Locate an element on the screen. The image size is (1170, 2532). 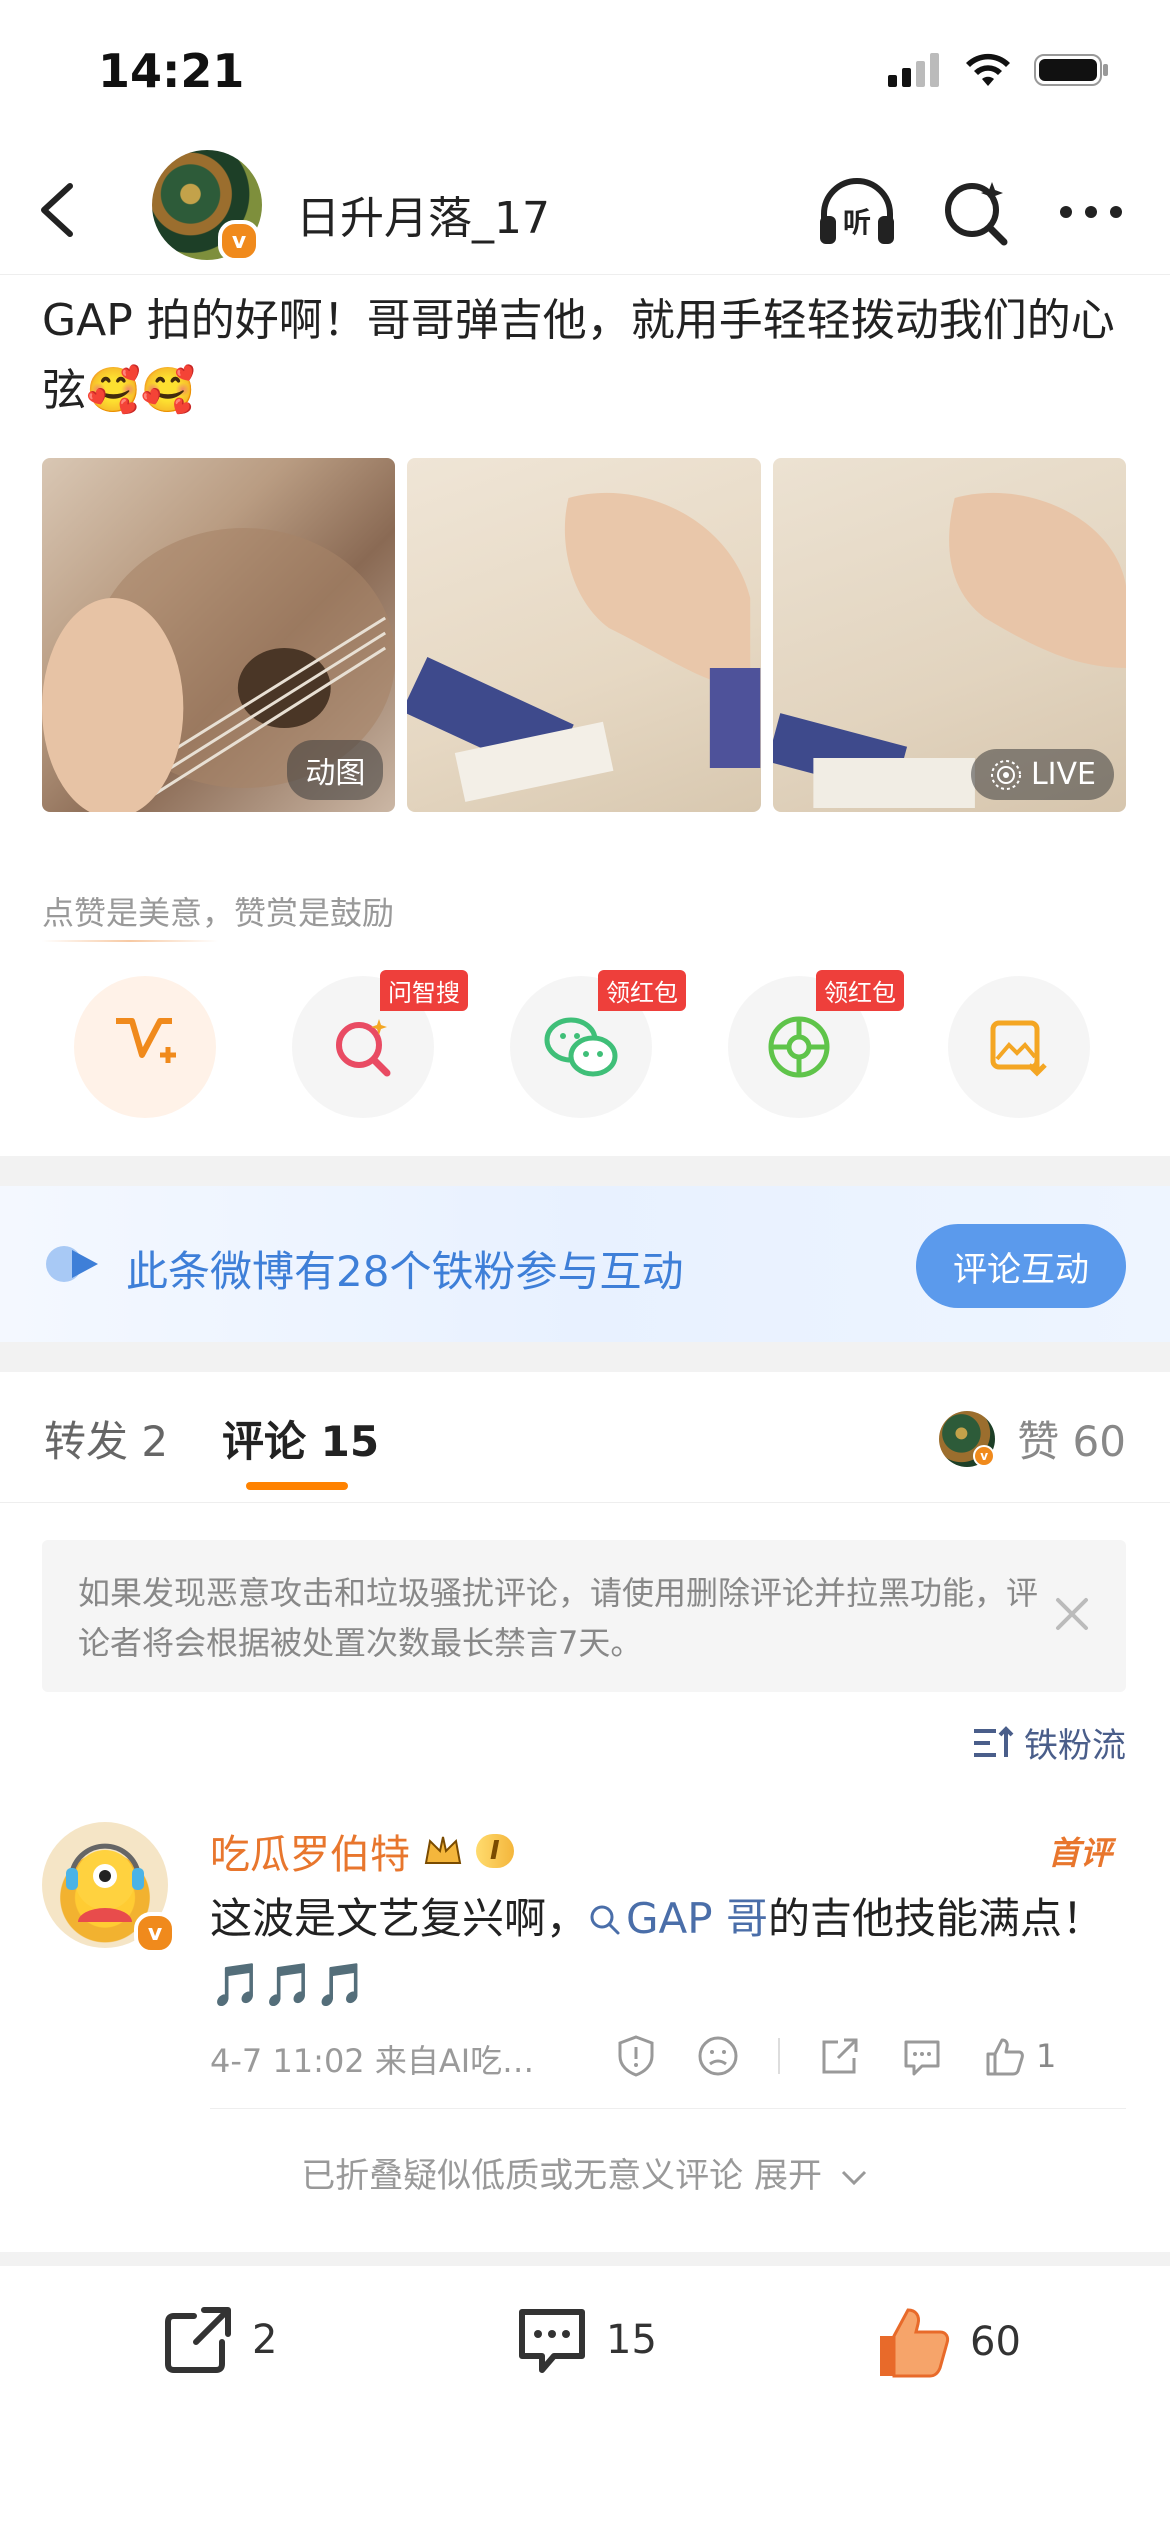
liker-avatar: v is located at coordinates (967, 1438).